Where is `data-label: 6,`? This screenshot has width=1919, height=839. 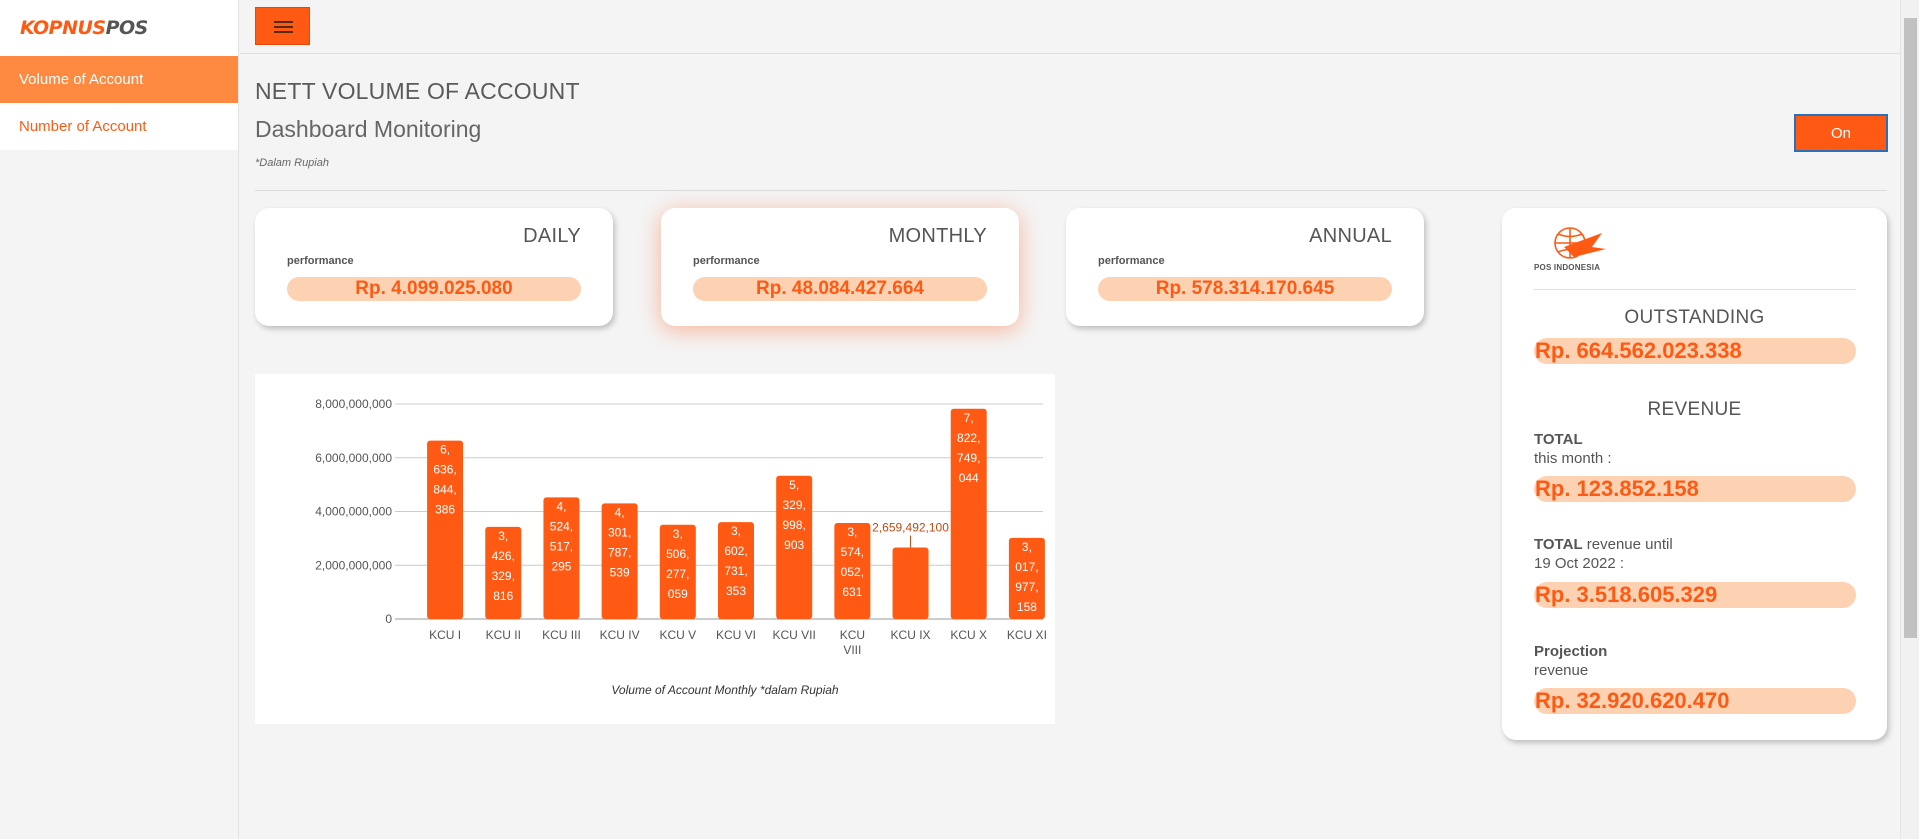
data-label: 6, is located at coordinates (445, 450).